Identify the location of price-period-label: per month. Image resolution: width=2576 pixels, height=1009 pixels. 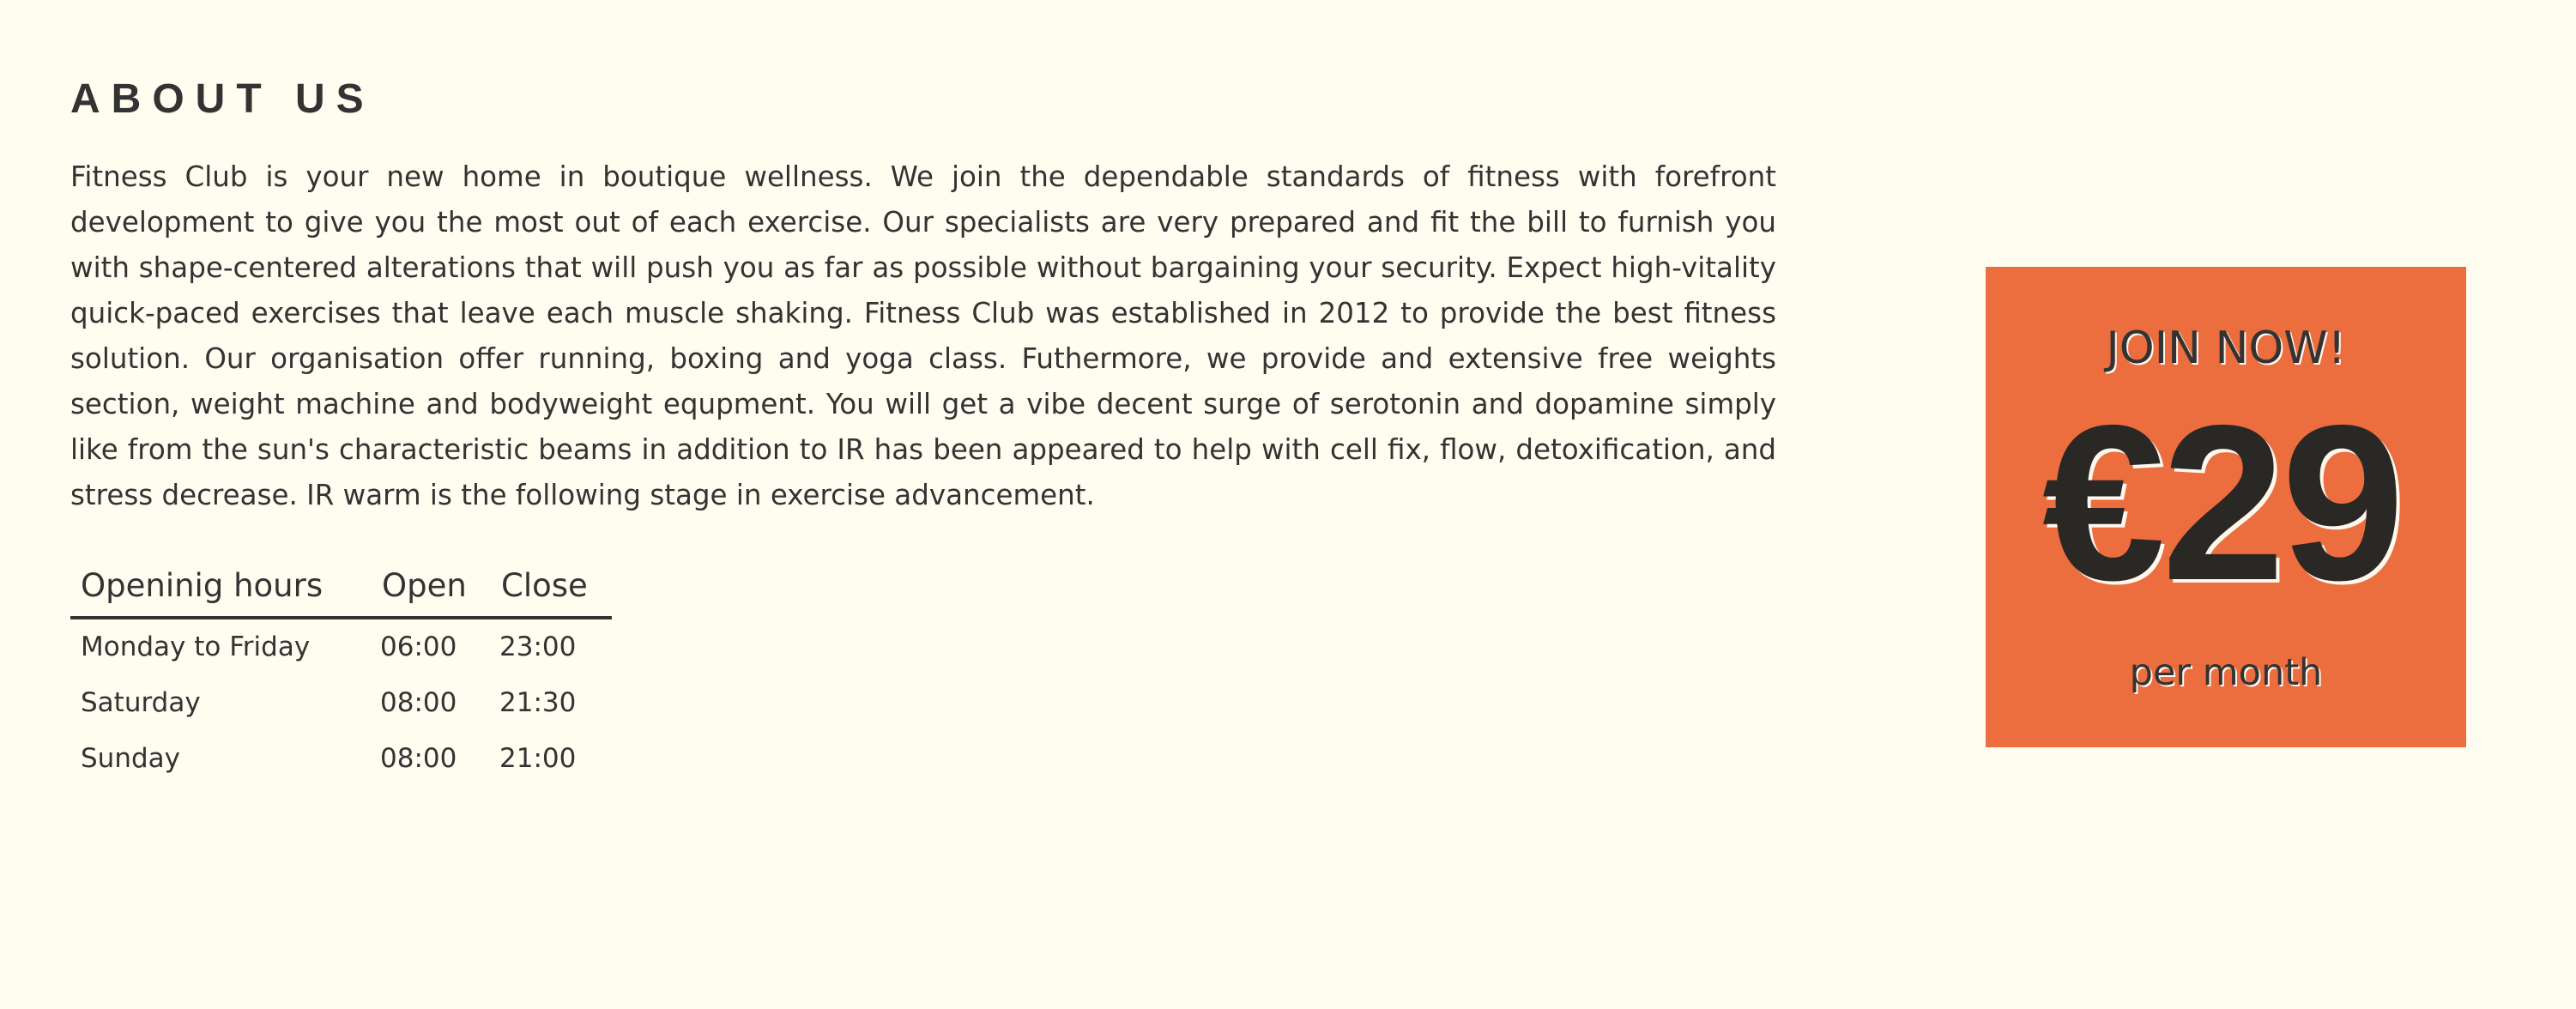
(2226, 672).